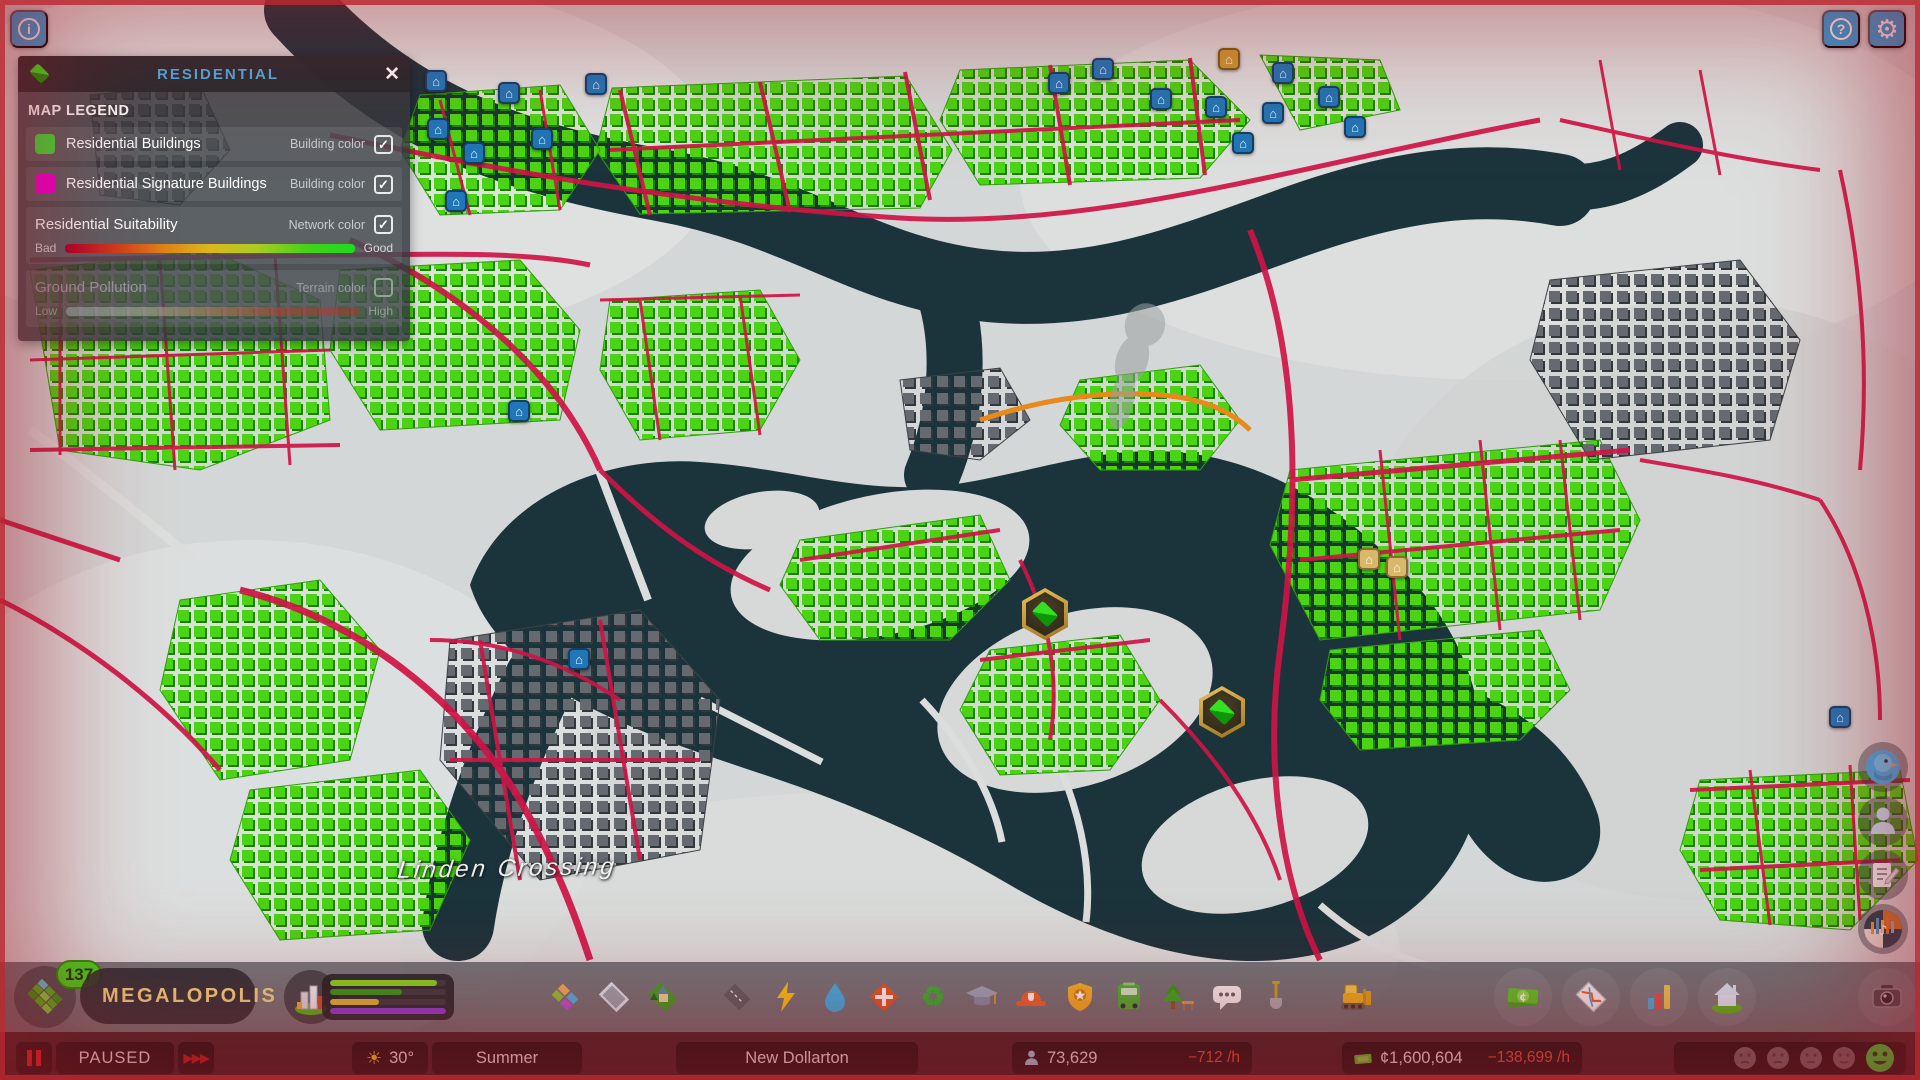  I want to click on happiness-display, so click(1790, 1058).